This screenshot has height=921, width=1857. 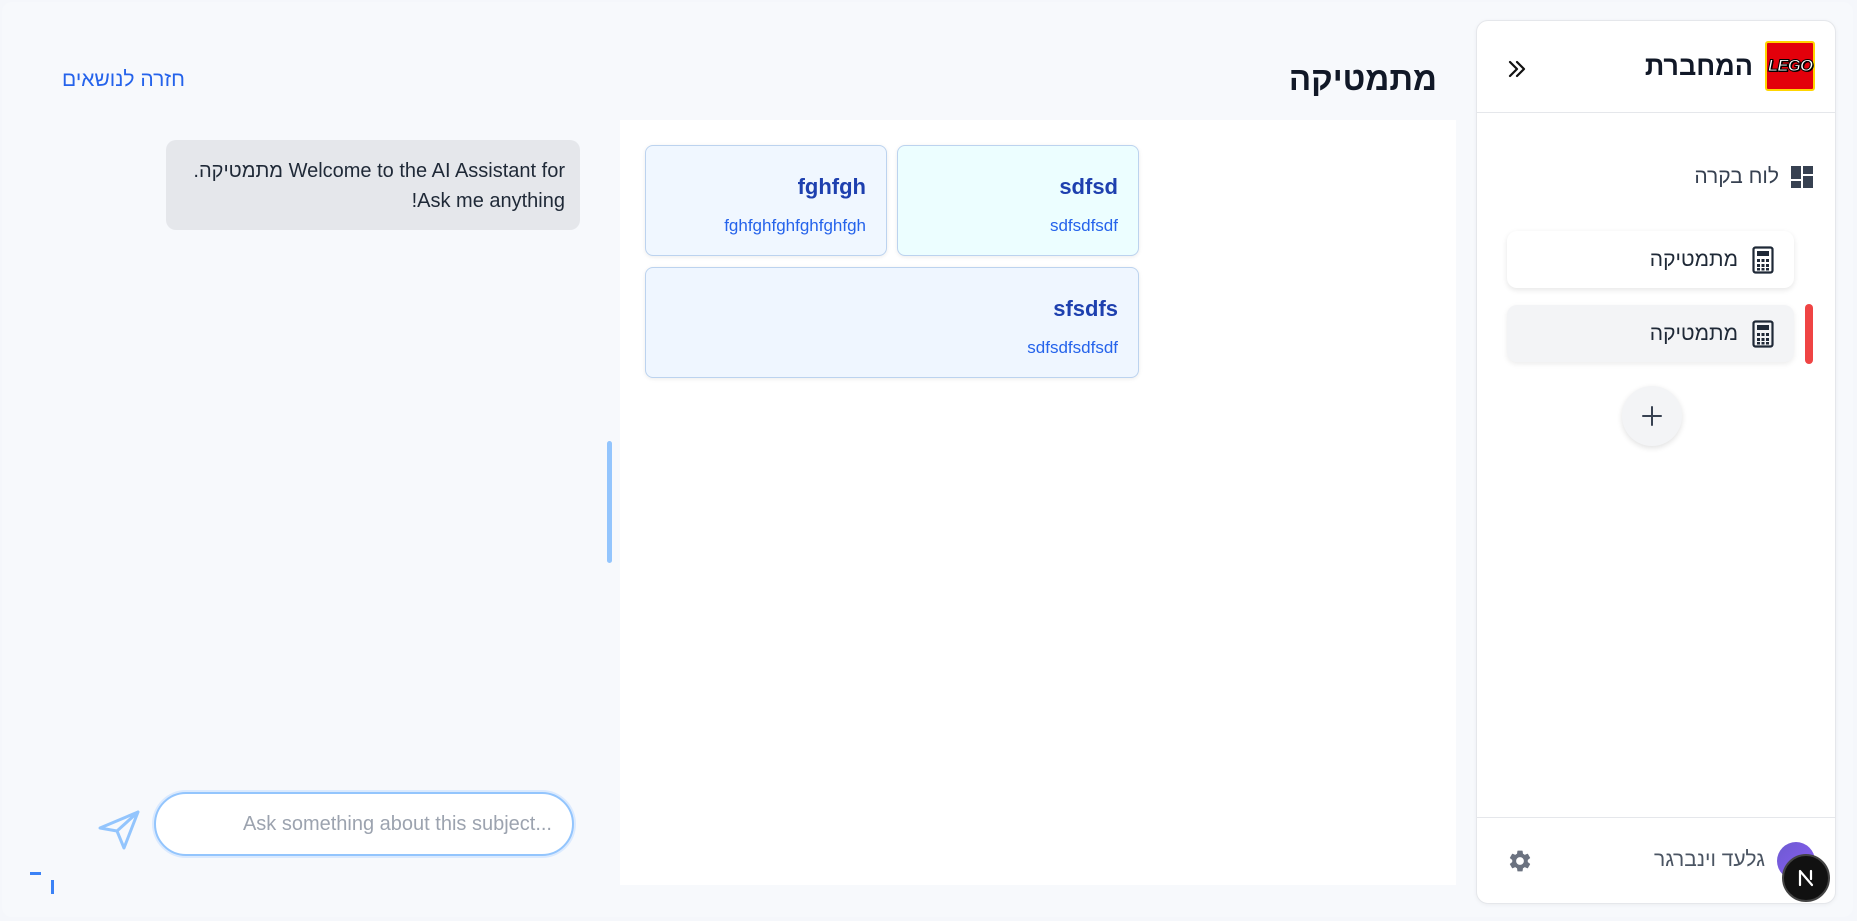 What do you see at coordinates (1085, 308) in the screenshot?
I see `card-title: sfsdfs` at bounding box center [1085, 308].